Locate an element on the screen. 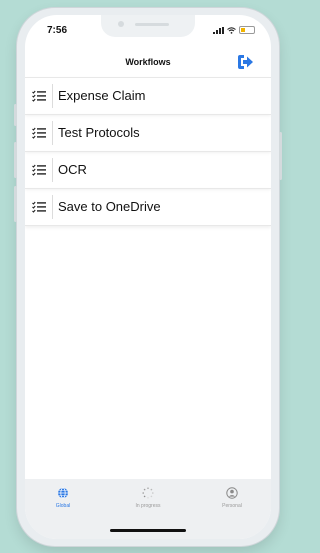 Image resolution: width=320 pixels, height=553 pixels. workflow-label: Expense Claim is located at coordinates (102, 95).